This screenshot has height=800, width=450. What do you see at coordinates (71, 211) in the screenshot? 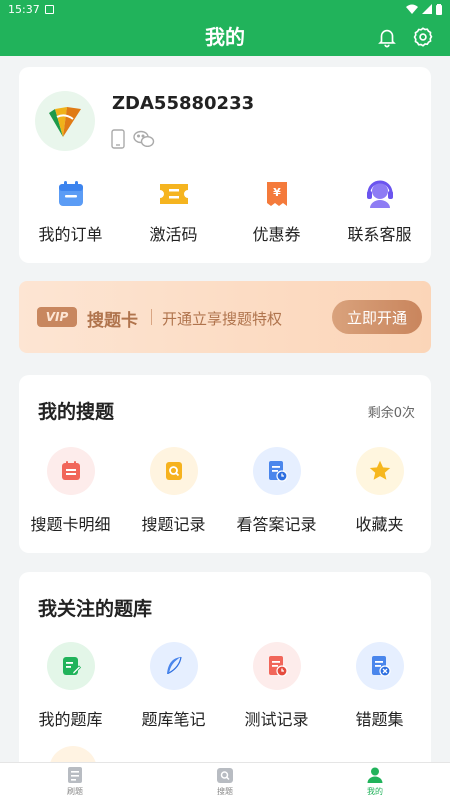
I see `my-orders-button: 我的订单` at bounding box center [71, 211].